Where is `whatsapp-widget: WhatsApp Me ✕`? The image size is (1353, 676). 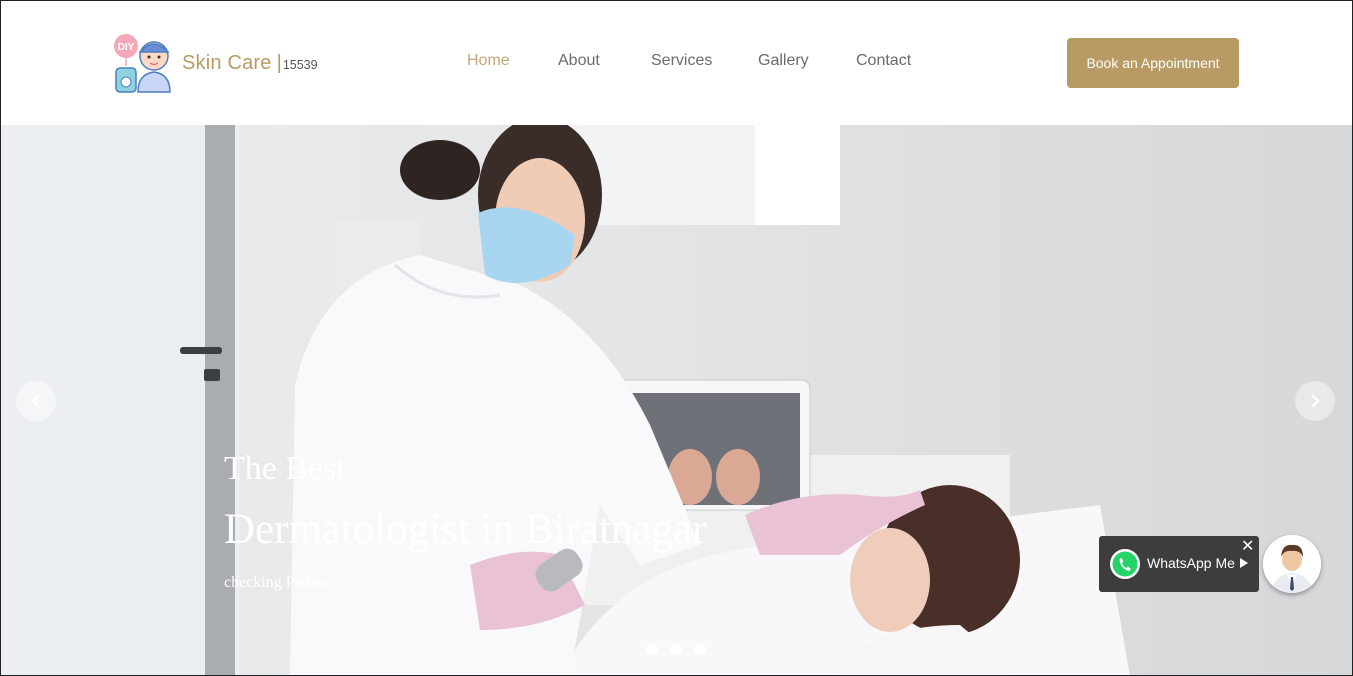 whatsapp-widget: WhatsApp Me ✕ is located at coordinates (1179, 564).